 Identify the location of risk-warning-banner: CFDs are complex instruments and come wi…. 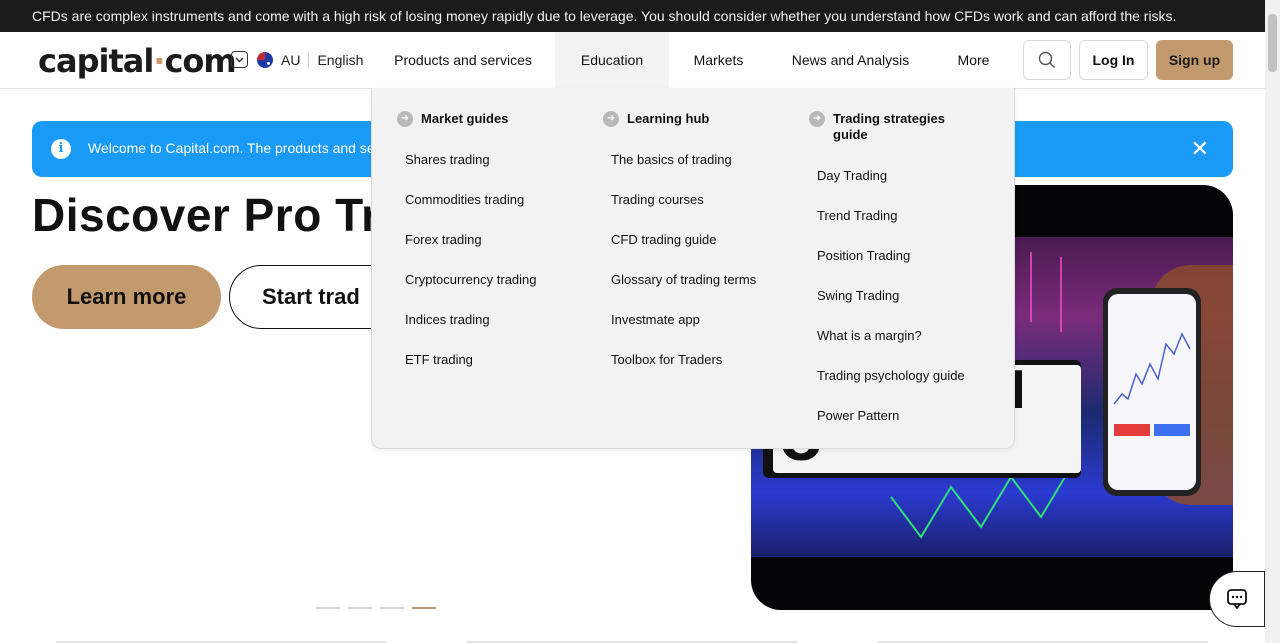
(632, 16).